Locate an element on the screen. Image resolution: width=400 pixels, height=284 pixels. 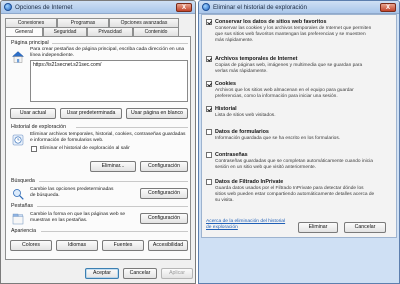
delete-cancel-button: Cancelar is located at coordinates (365, 227).